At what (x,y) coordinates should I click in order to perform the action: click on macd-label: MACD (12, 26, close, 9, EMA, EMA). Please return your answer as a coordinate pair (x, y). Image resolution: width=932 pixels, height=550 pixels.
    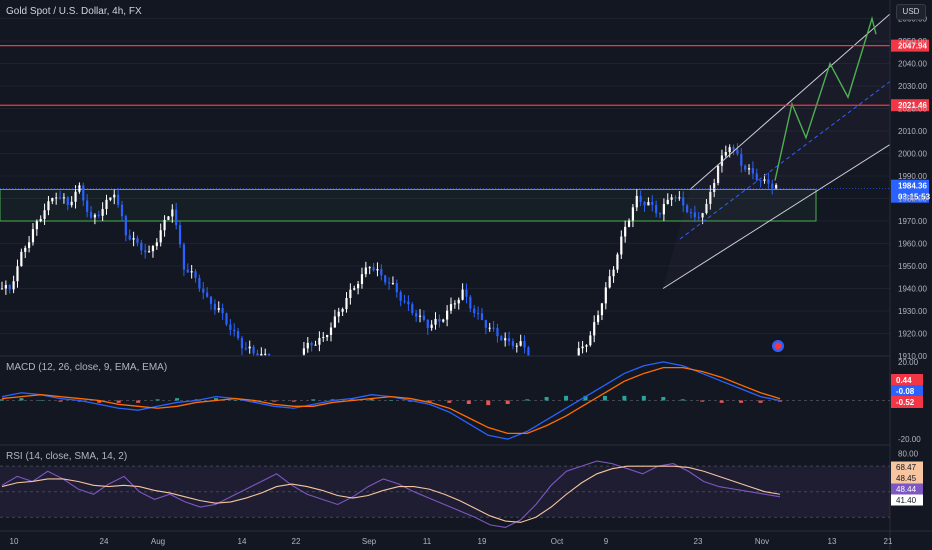
    Looking at the image, I should click on (86, 367).